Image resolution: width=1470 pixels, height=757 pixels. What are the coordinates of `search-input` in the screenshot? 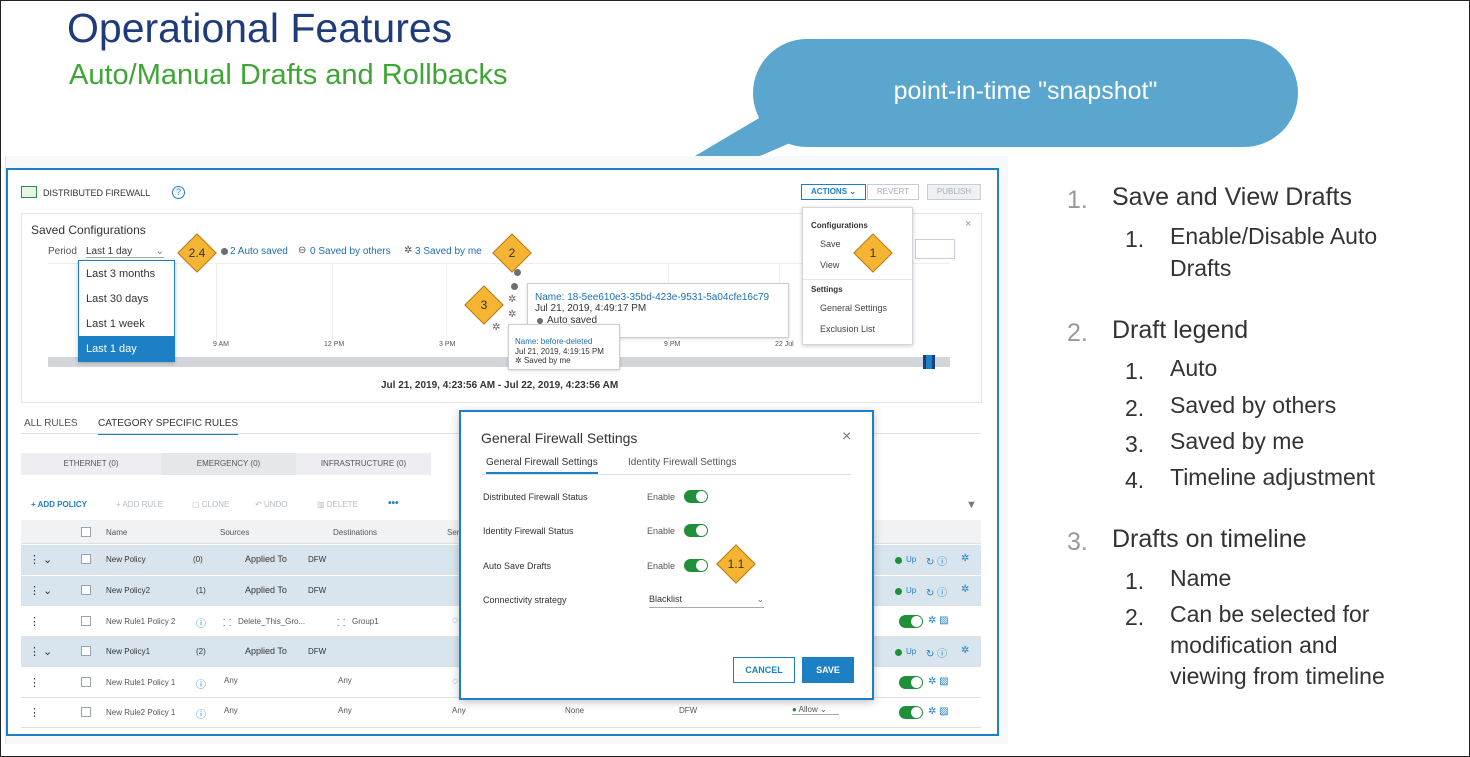 It's located at (935, 249).